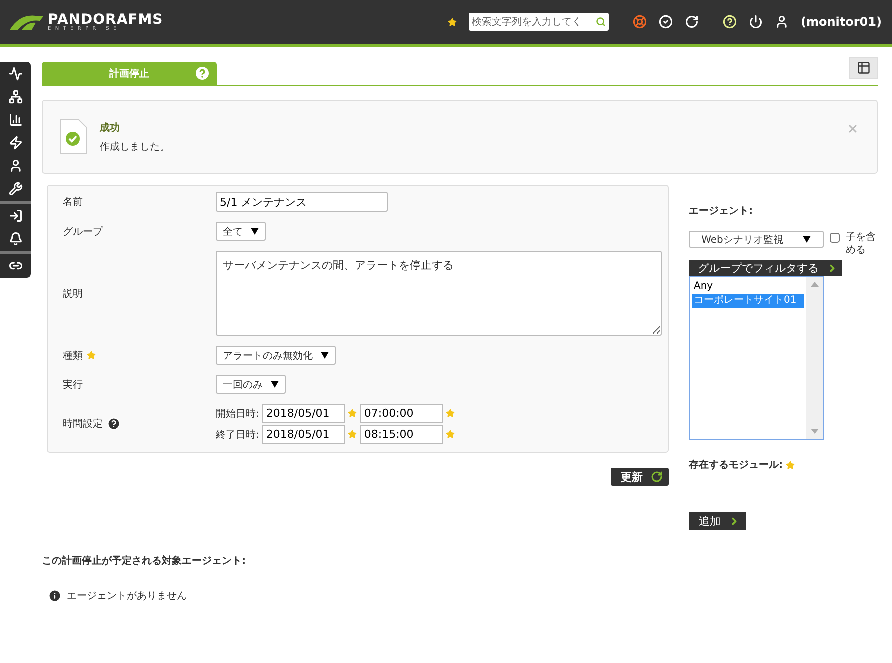 The image size is (892, 663). I want to click on field-label: 時間設定, so click(83, 424).